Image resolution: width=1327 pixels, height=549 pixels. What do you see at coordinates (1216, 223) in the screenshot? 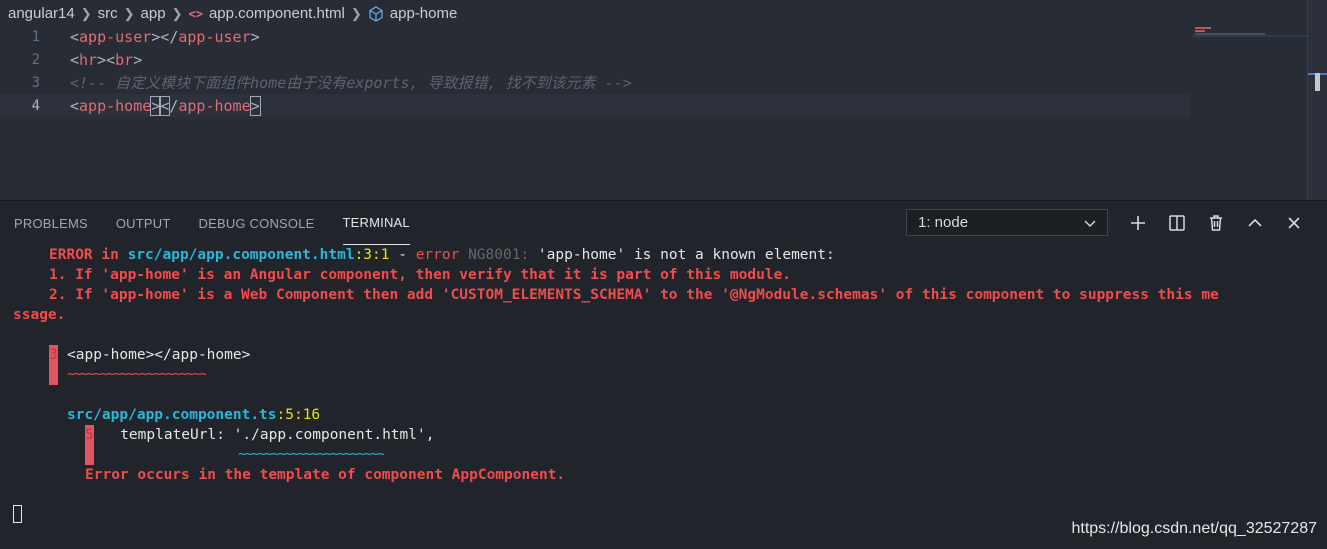
I see `trash-icon` at bounding box center [1216, 223].